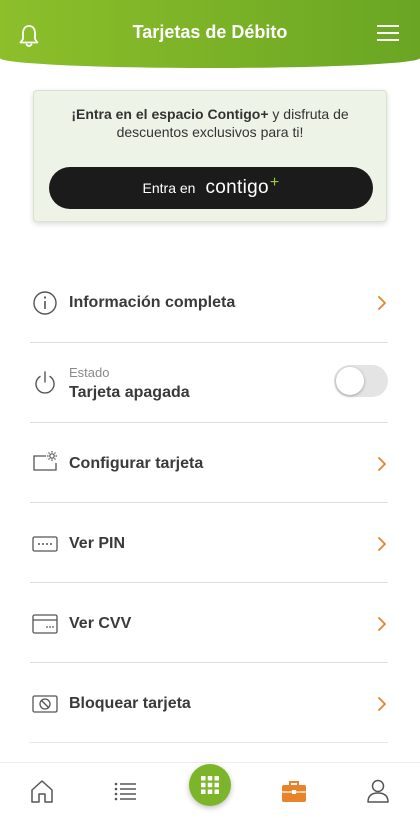 The image size is (420, 818). I want to click on hamburger-menu-icon, so click(388, 33).